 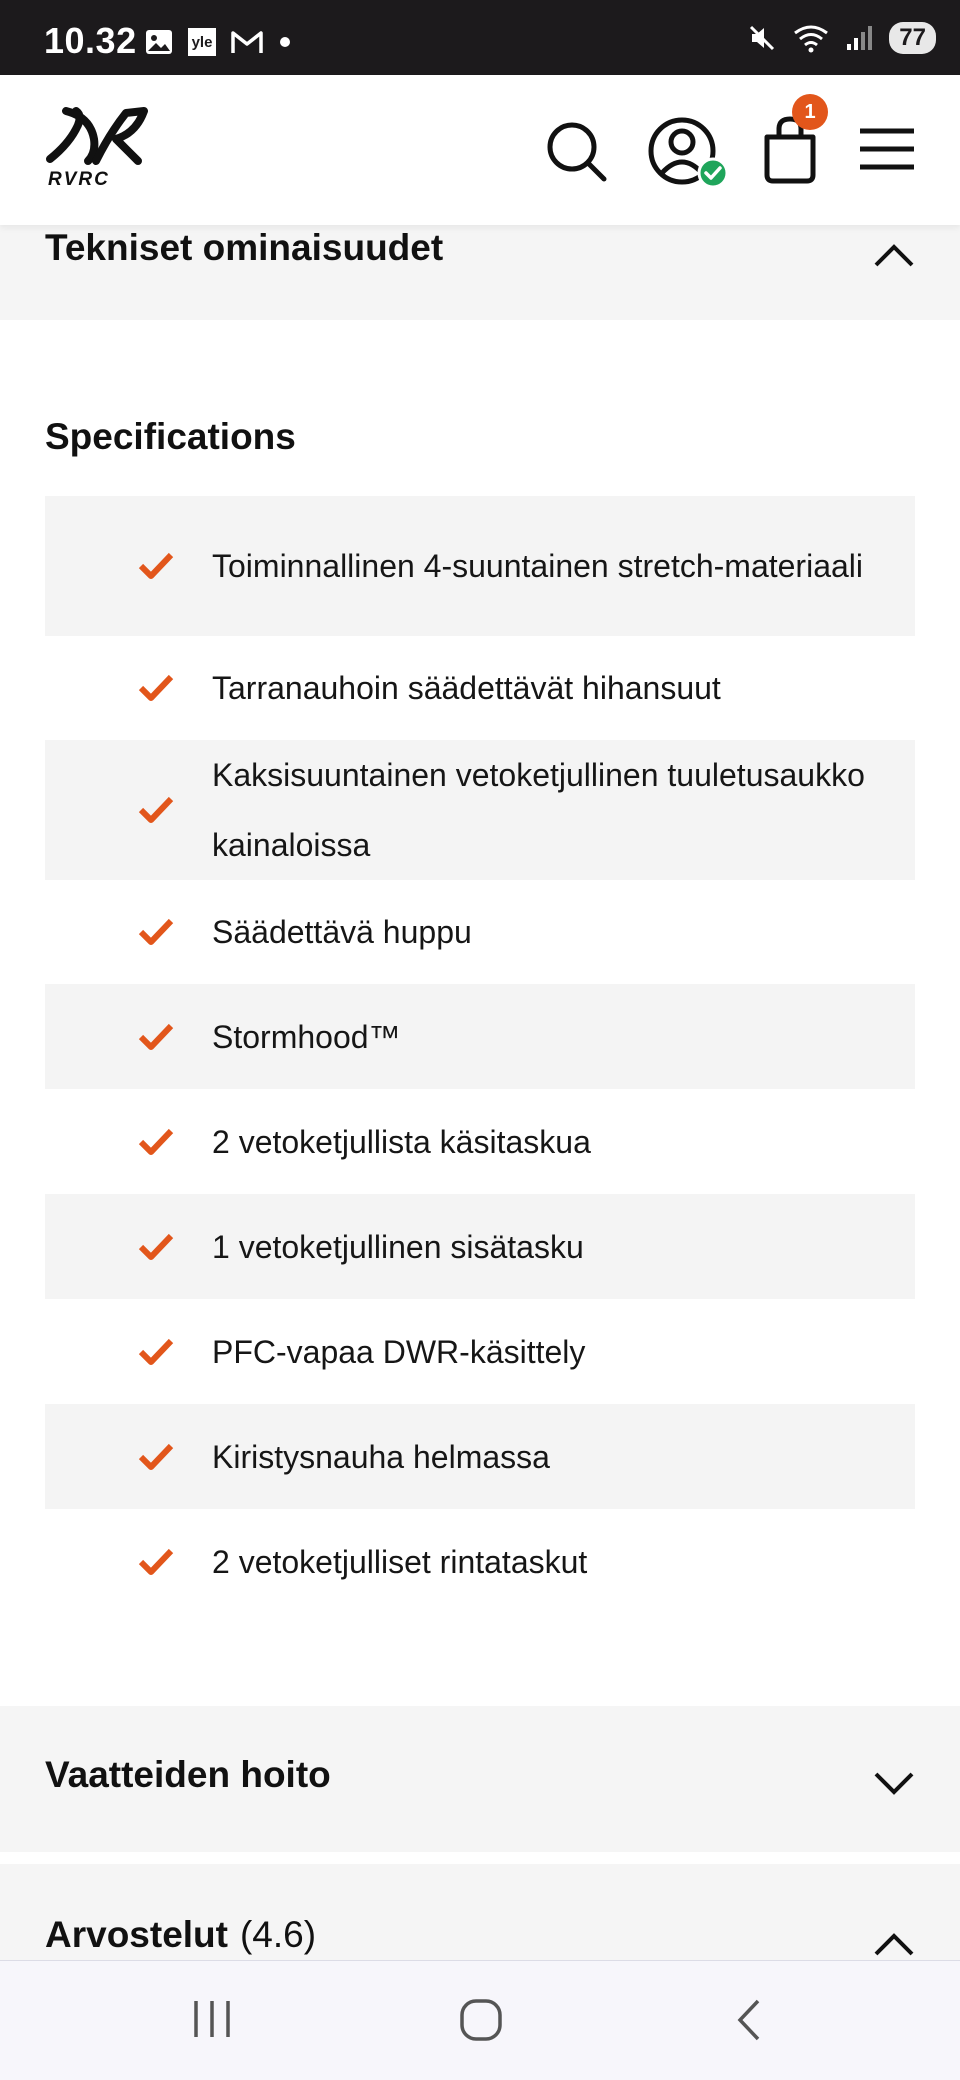 I want to click on spec-item: 2 vetoketjulliset rintataskut, so click(x=480, y=1561).